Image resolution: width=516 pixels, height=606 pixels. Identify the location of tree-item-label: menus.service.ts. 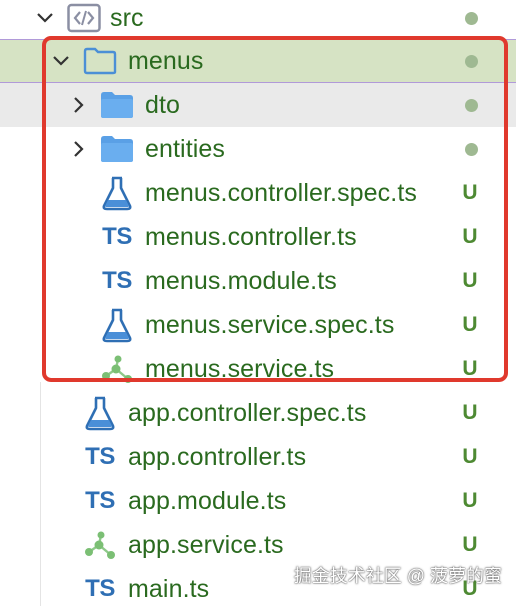
(240, 368).